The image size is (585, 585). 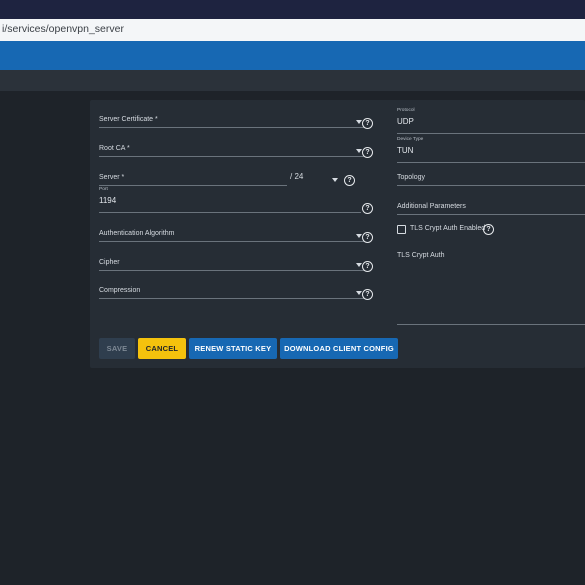 I want to click on authentication-algorithm-underline, so click(x=231, y=241).